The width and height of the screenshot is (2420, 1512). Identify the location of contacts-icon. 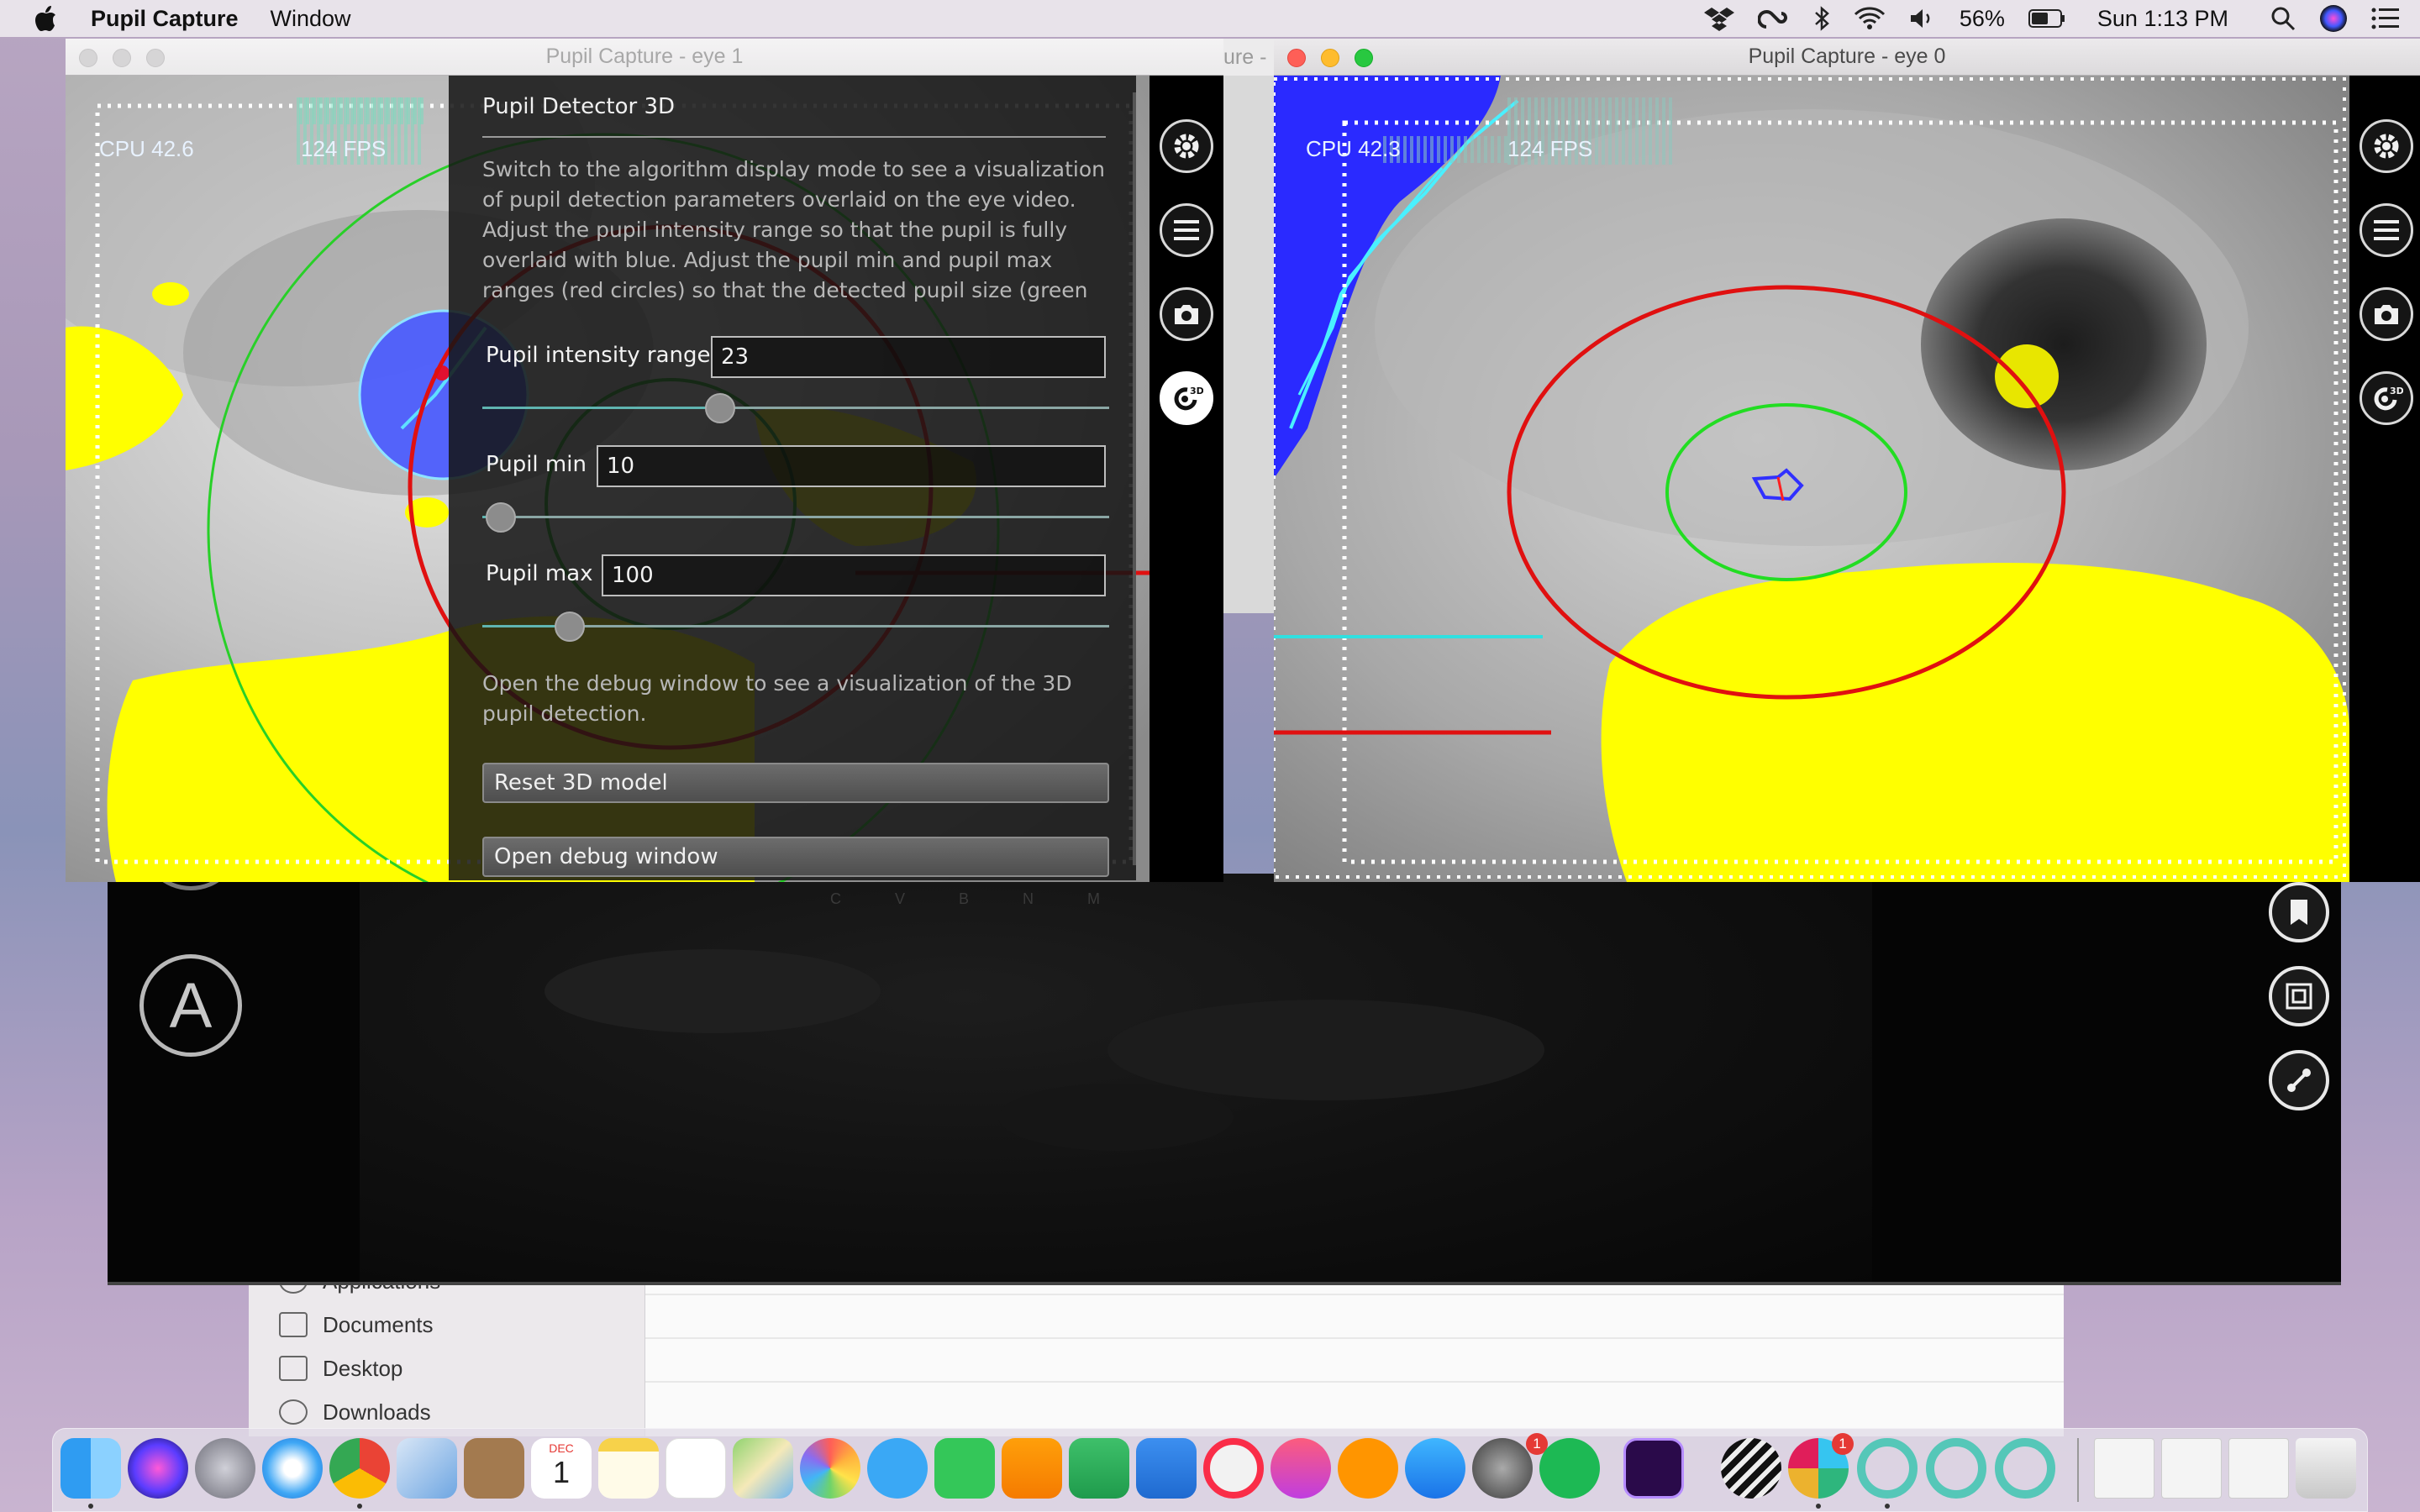
(494, 1468).